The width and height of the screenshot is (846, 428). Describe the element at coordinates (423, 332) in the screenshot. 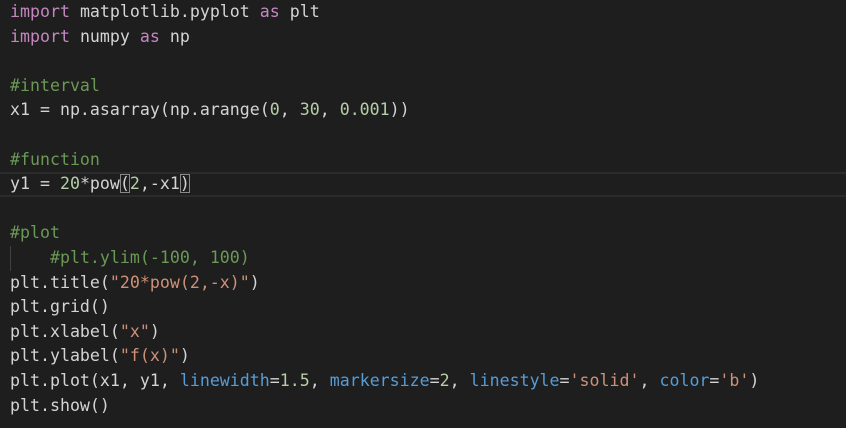

I see `code-line-14: plt.xlabel("x")` at that location.